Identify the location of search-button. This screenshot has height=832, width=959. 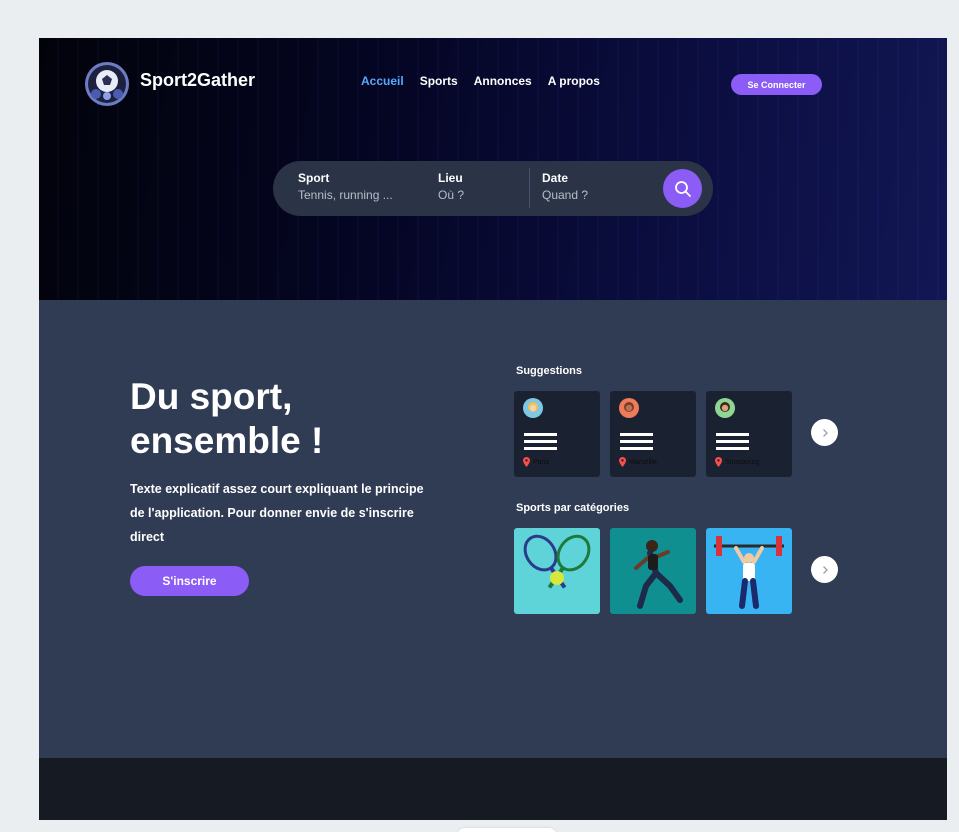
(682, 188).